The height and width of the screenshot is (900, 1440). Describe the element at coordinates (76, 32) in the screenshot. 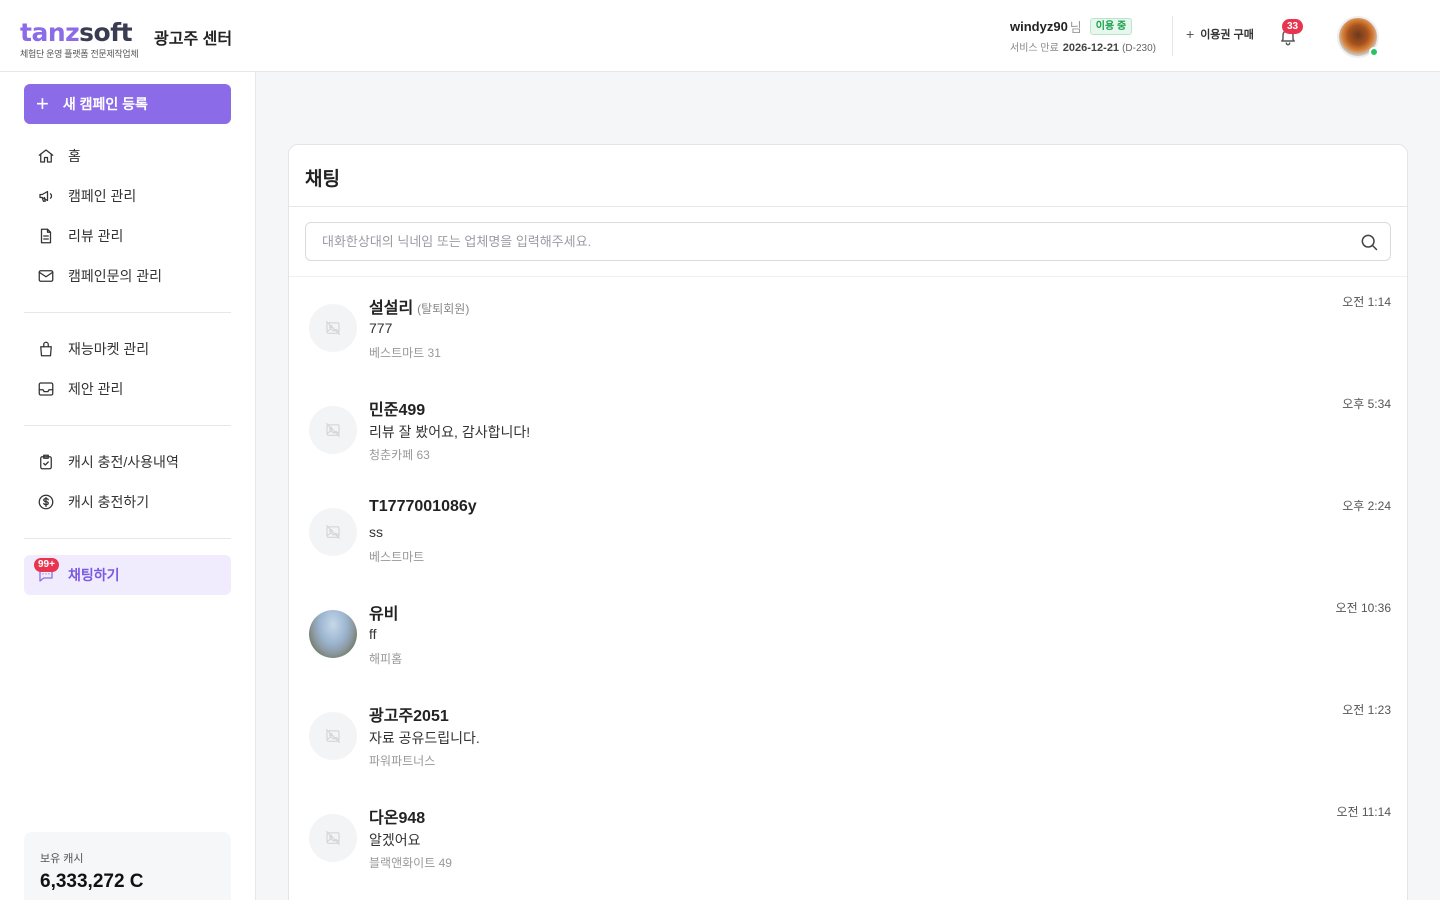

I see `logo-wordmark: tanzsoft` at that location.